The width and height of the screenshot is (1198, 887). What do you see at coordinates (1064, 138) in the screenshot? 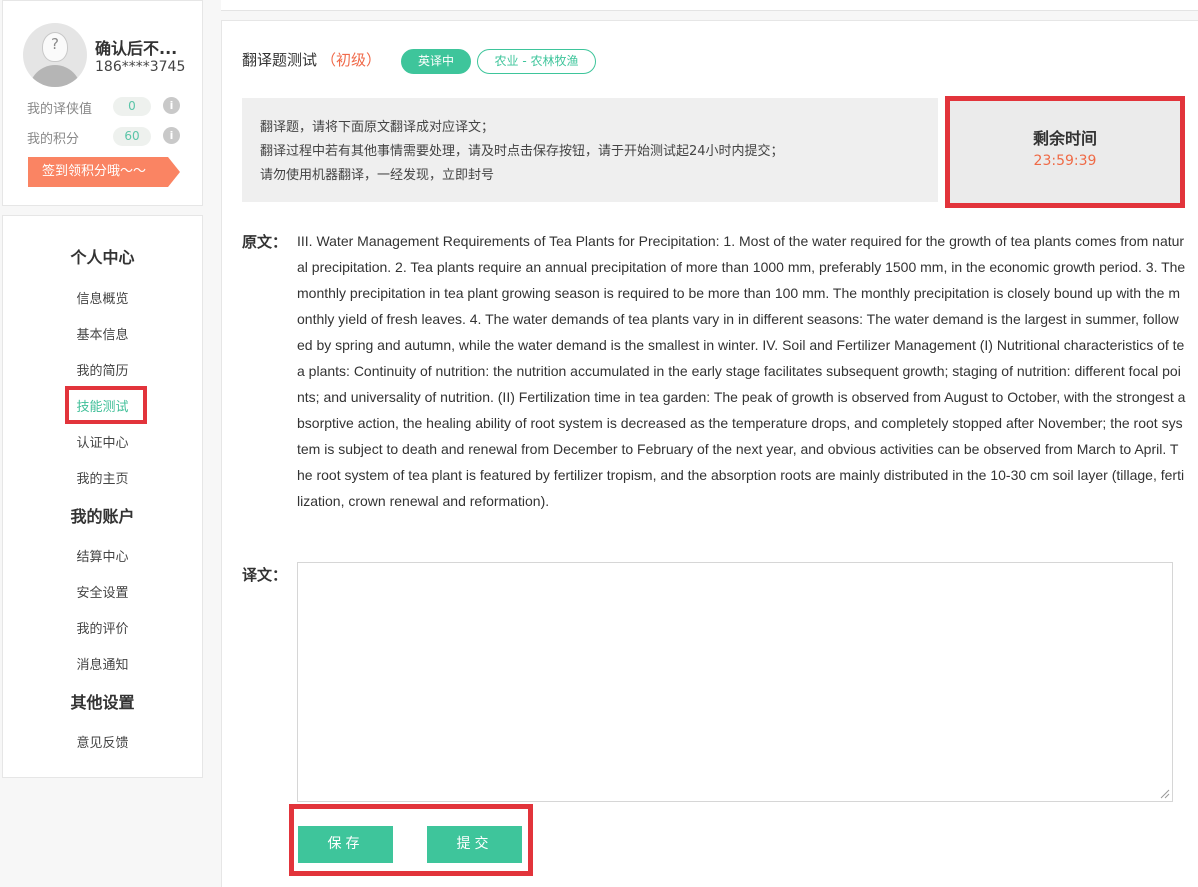
I see `timer-label: 剩余时间` at bounding box center [1064, 138].